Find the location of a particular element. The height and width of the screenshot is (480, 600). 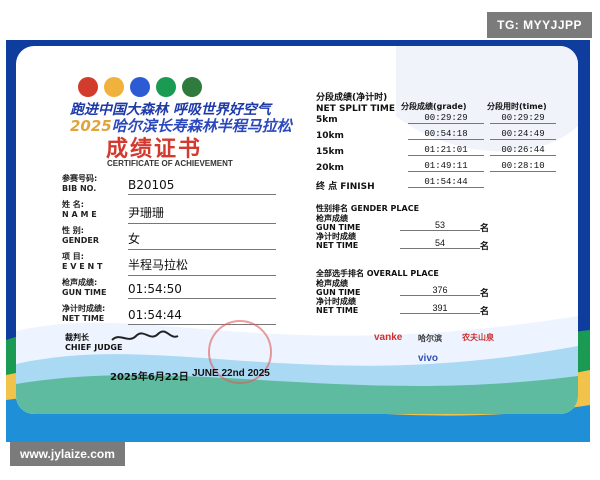

sponsor-harbin: 哈尔滨 is located at coordinates (430, 338).